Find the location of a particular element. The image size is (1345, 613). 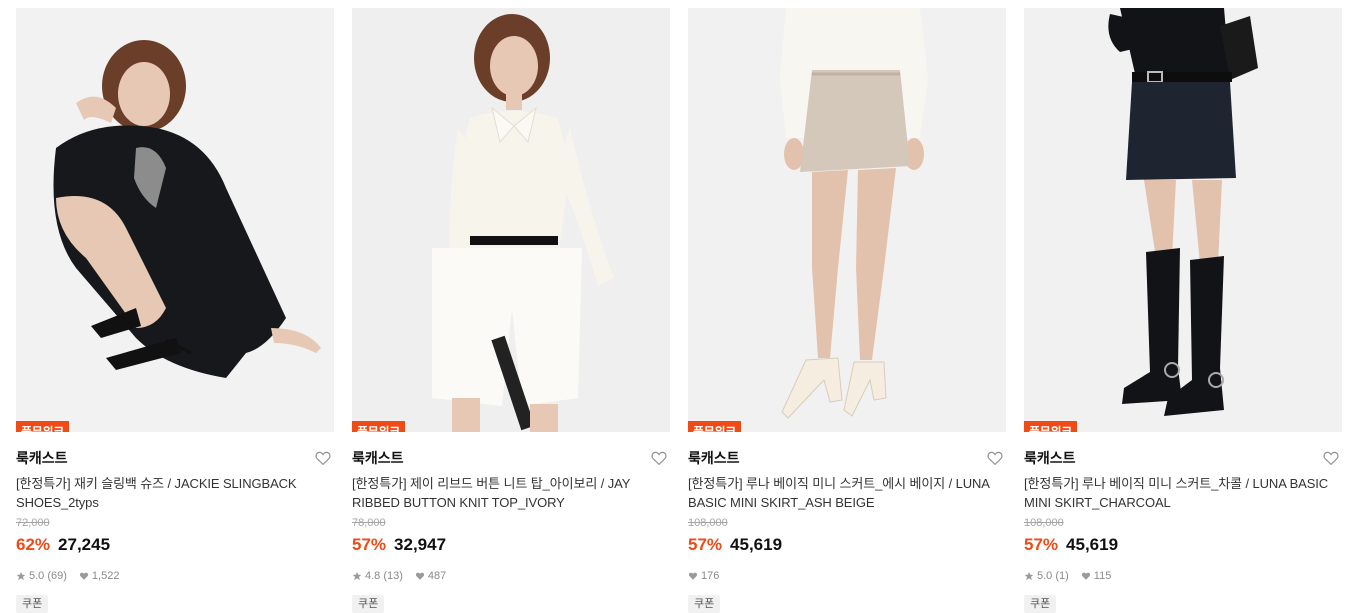

rating-stat: 4.8 (13) is located at coordinates (377, 576).